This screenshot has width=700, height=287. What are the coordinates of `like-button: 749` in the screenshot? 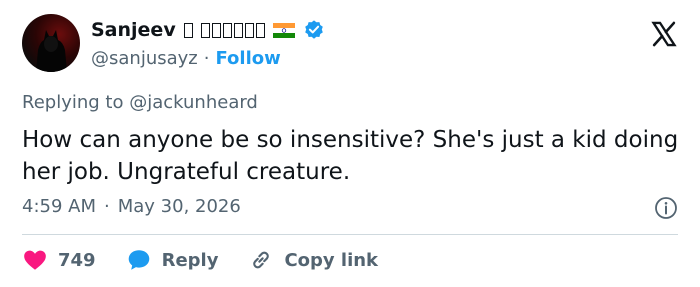 It's located at (59, 260).